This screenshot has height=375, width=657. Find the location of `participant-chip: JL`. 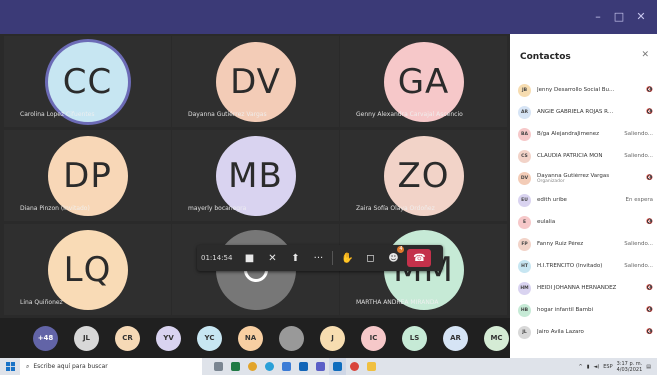

participant-chip: JL is located at coordinates (86, 338).